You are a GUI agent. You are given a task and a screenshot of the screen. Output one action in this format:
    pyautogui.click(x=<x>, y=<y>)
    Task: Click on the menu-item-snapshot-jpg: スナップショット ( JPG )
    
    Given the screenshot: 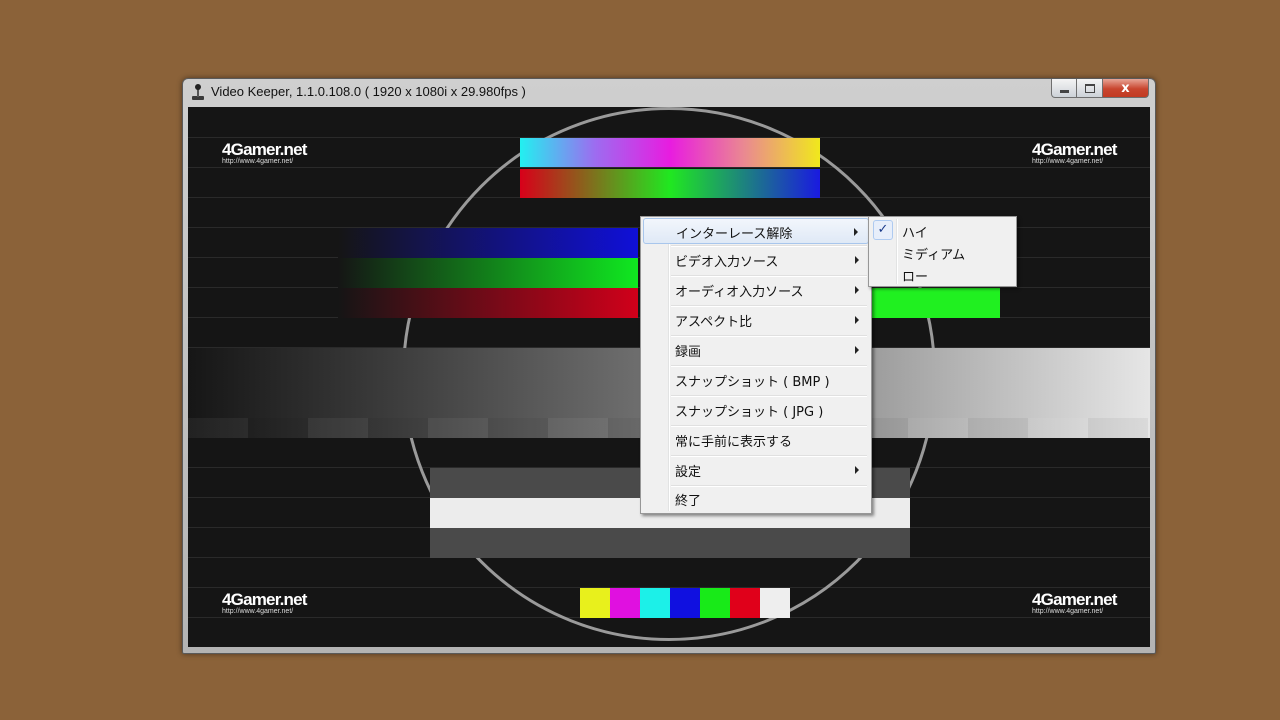 What is the action you would take?
    pyautogui.click(x=756, y=410)
    